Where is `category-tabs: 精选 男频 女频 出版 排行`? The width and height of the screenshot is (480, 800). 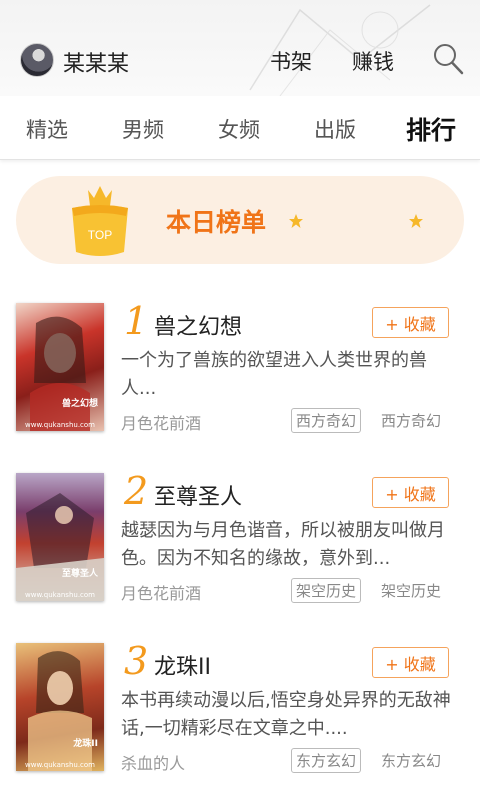
category-tabs: 精选 男频 女频 出版 排行 is located at coordinates (240, 128).